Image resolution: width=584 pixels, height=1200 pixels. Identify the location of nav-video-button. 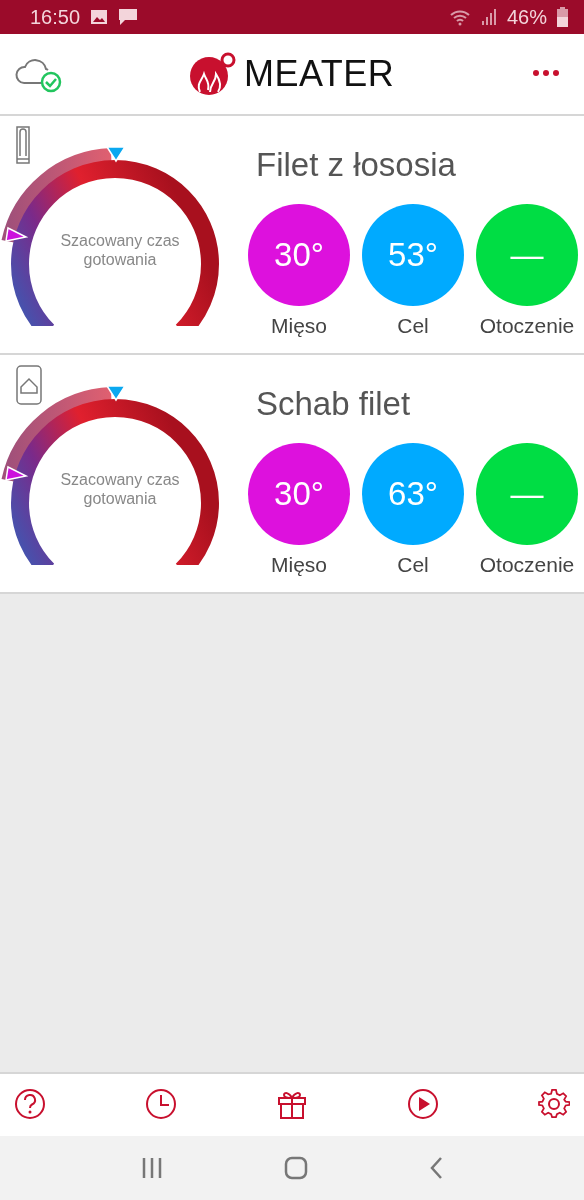
(424, 1105).